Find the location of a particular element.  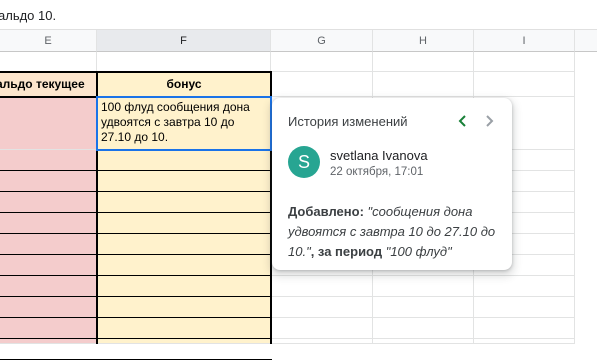

cell-e-row0 is located at coordinates (48, 62).